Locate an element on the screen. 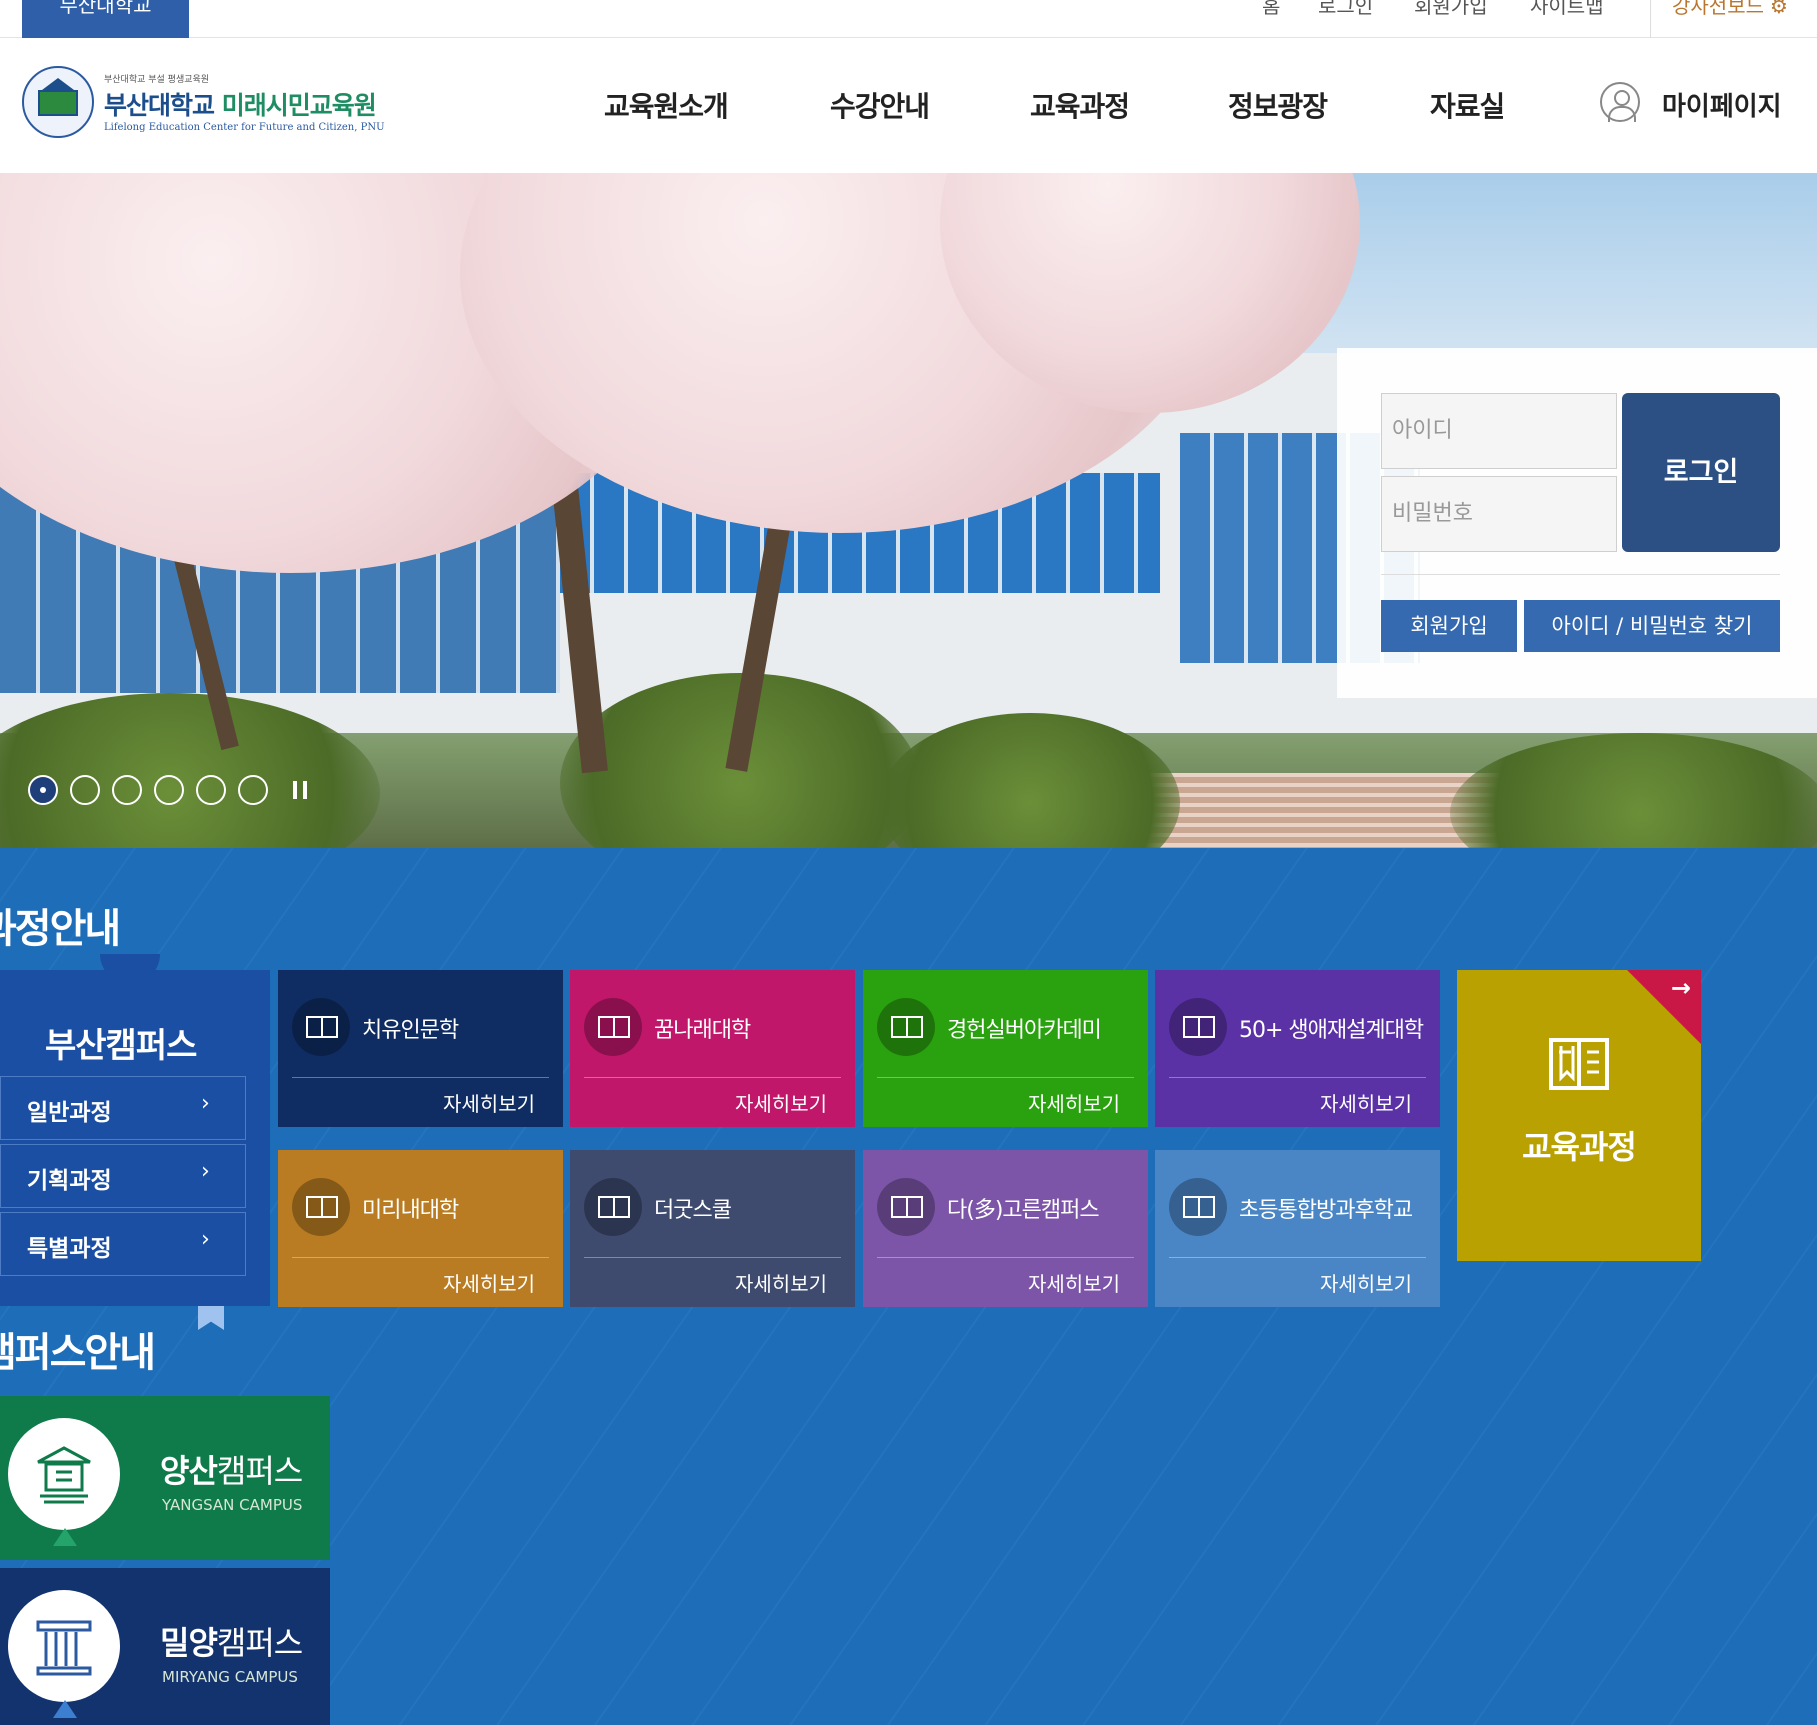  course-card: 치유인문학 자세히보기 is located at coordinates (420, 1048).